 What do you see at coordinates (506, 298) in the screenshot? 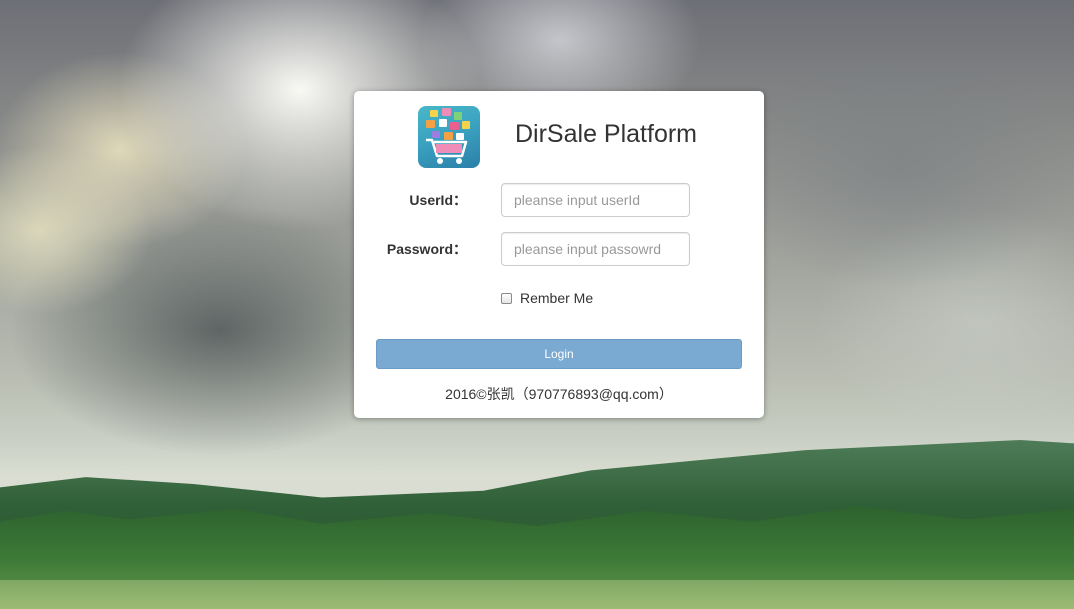
I see `checkbox-unchecked-icon` at bounding box center [506, 298].